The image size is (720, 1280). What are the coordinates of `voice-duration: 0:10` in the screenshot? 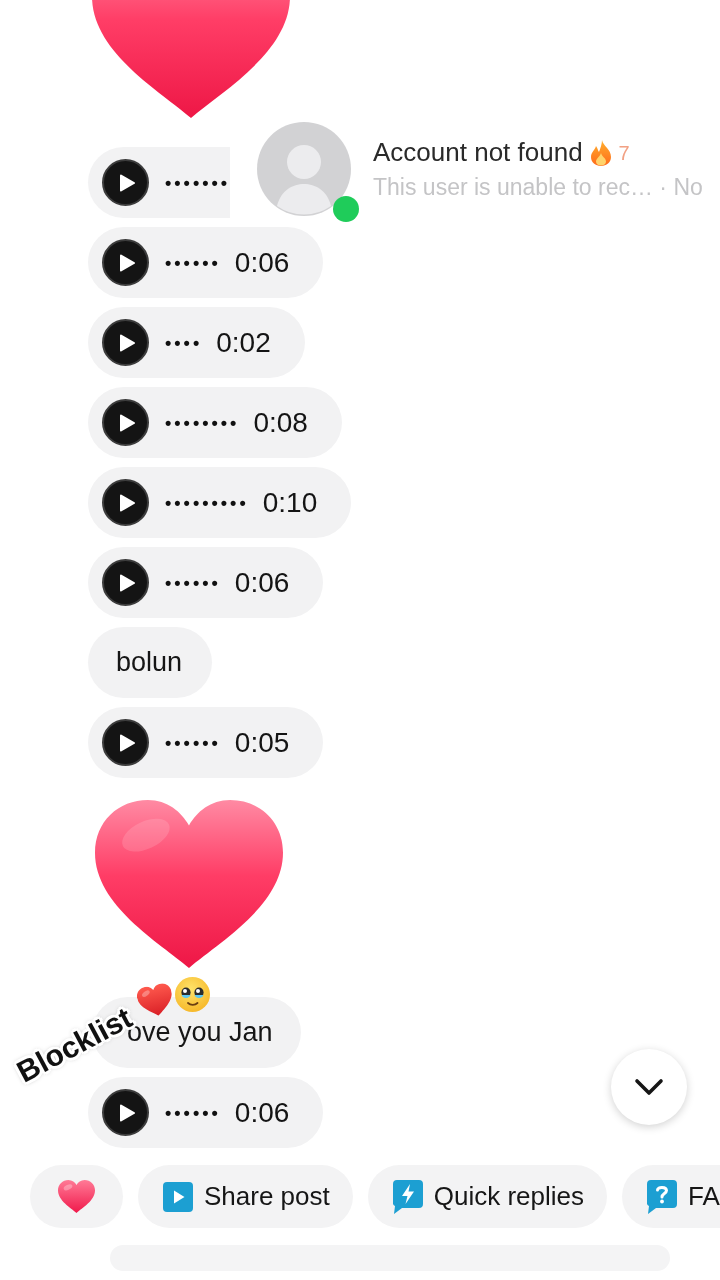 It's located at (290, 502).